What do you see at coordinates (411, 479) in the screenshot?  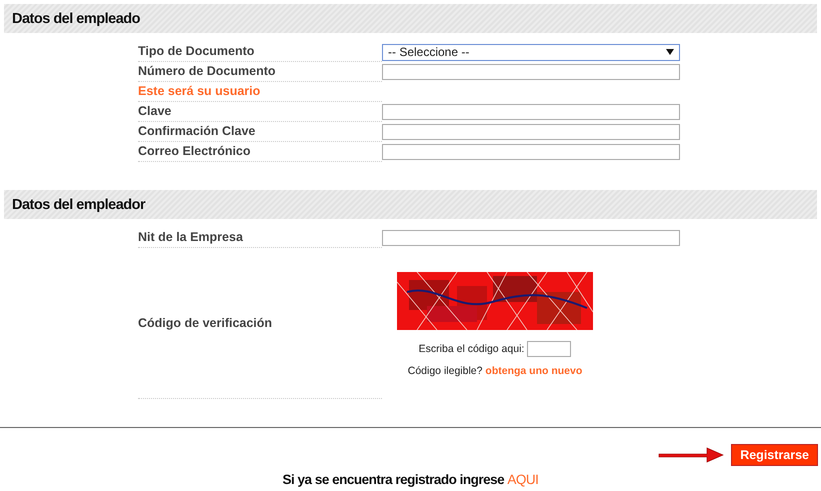 I see `login-prompt: Si ya se encuentra registrado ingrese AQUI` at bounding box center [411, 479].